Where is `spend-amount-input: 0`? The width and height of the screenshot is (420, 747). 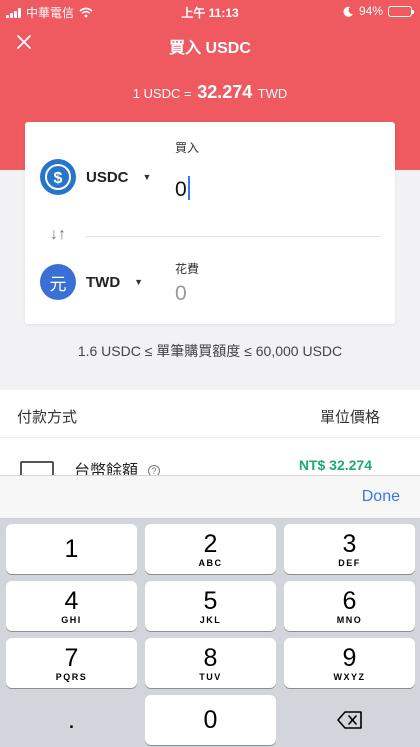
spend-amount-input: 0 is located at coordinates (181, 294).